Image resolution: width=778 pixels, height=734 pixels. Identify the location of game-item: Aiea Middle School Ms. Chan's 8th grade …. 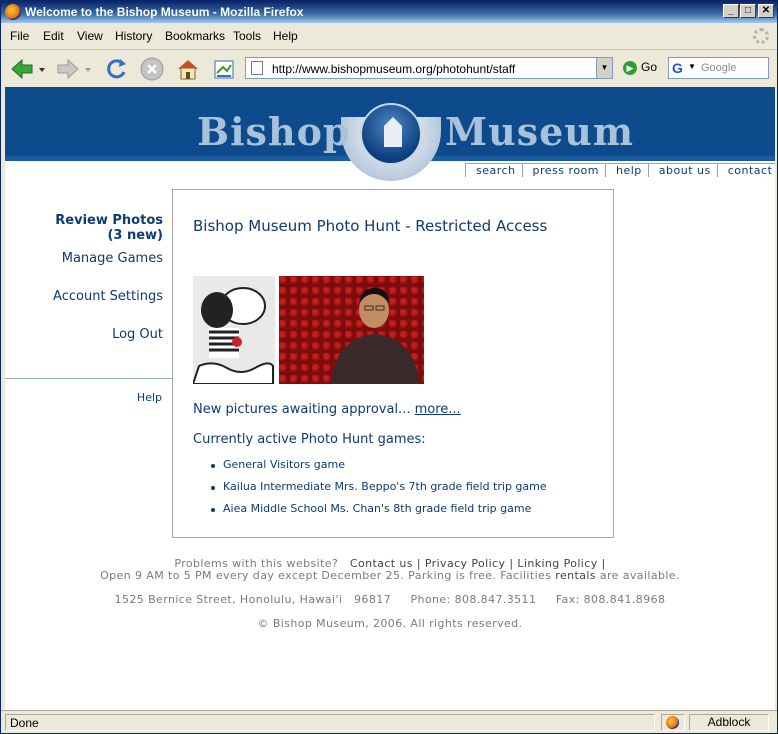
(379, 513).